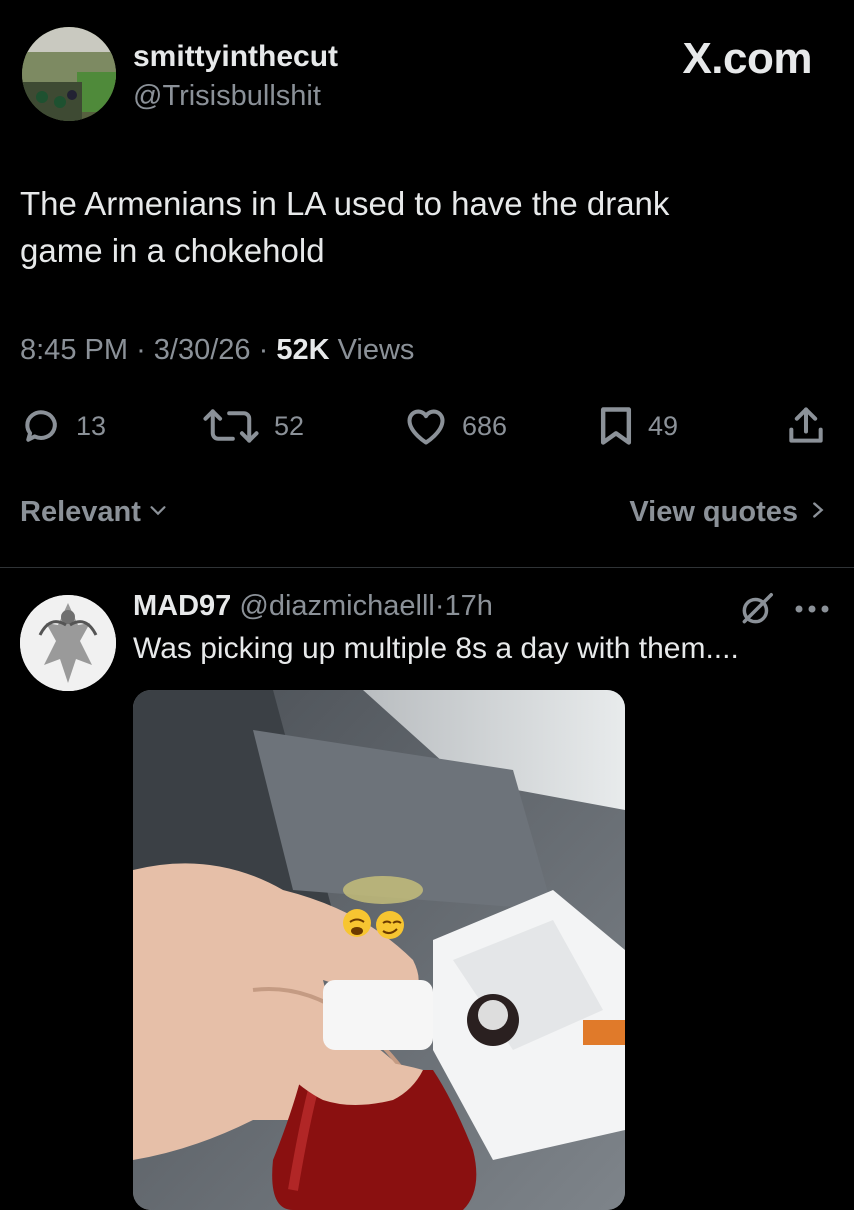 This screenshot has width=854, height=1210. I want to click on statue-photo, so click(68, 643).